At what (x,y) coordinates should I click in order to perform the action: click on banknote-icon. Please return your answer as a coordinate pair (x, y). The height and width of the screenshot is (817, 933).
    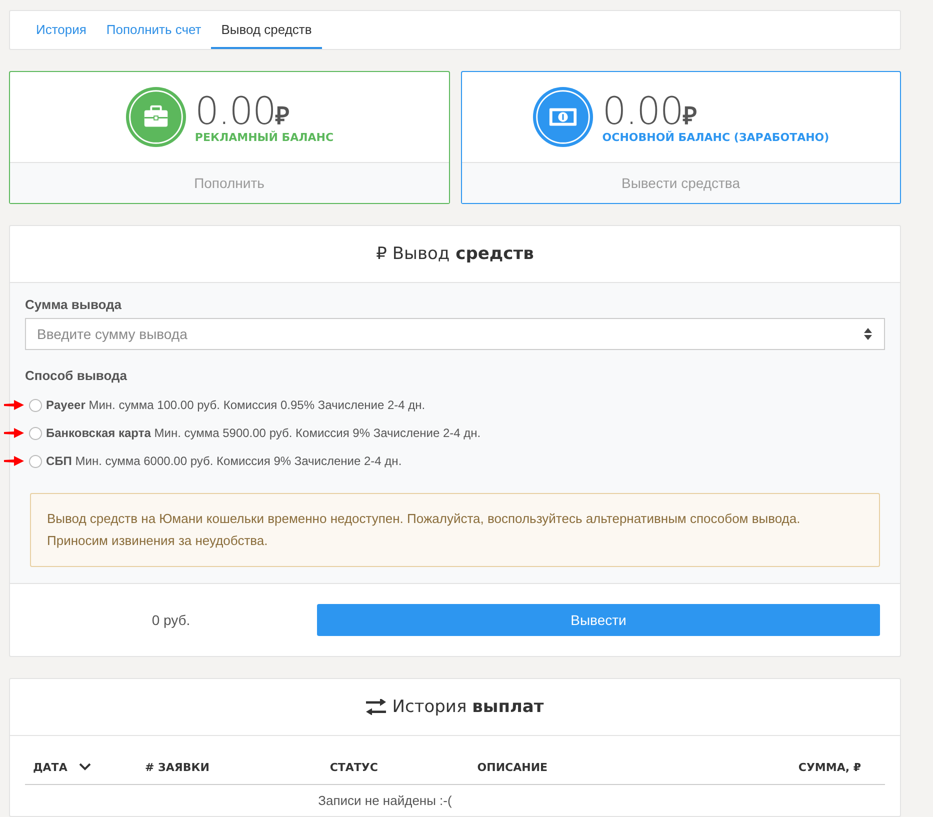
    Looking at the image, I should click on (563, 117).